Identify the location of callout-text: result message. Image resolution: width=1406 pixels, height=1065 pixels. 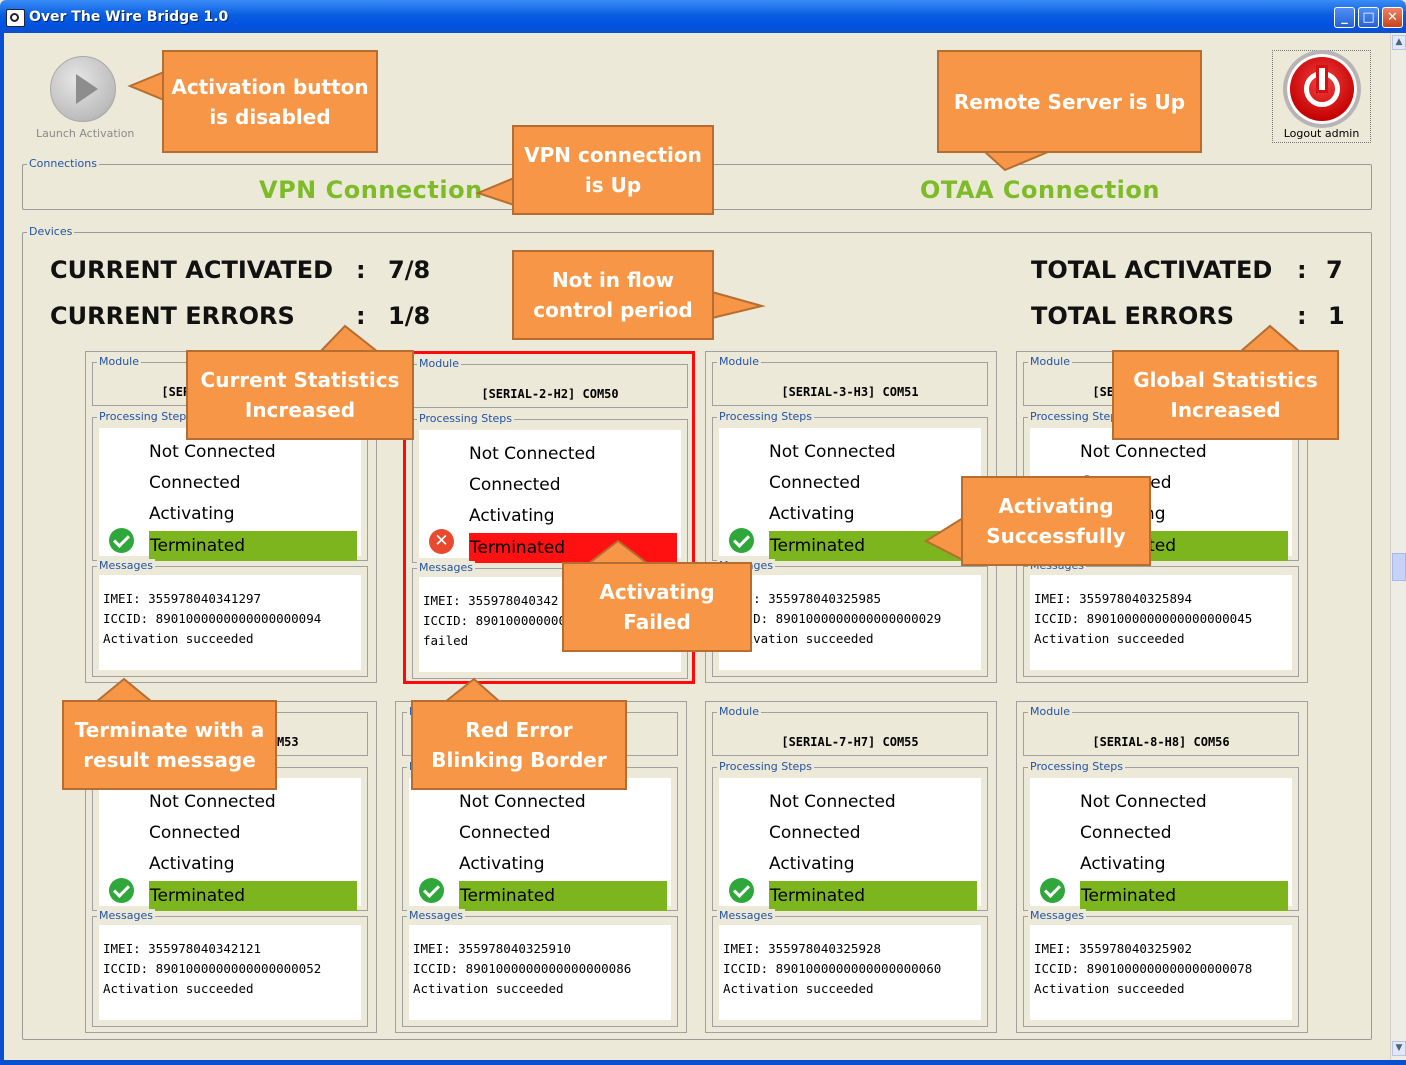
(169, 760).